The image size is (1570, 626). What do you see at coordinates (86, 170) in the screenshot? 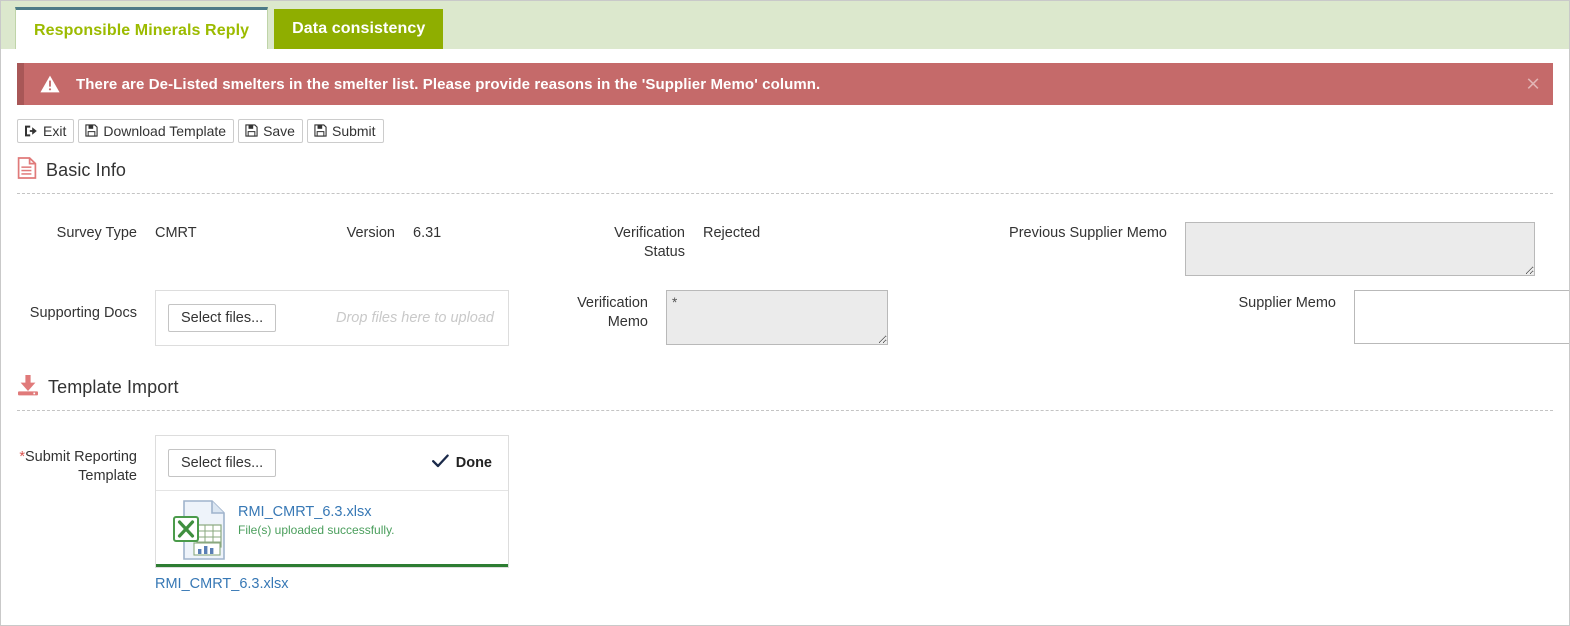
I see `basic-info-title: Basic Info` at bounding box center [86, 170].